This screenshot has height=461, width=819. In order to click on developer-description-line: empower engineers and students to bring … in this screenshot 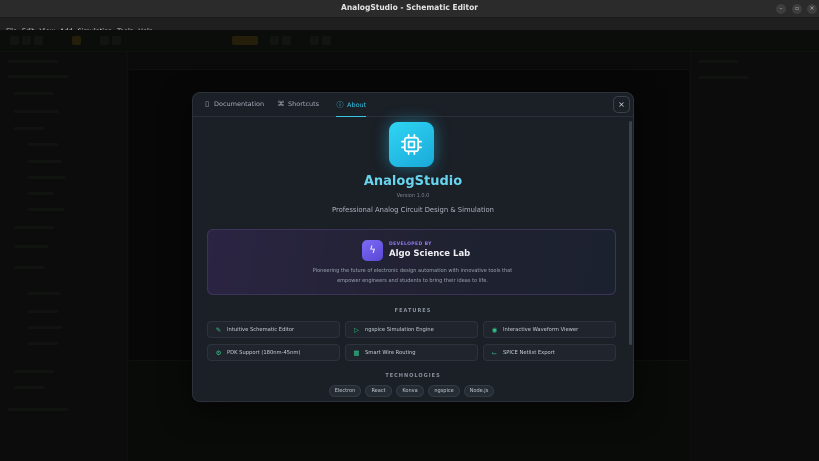, I will do `click(412, 280)`.